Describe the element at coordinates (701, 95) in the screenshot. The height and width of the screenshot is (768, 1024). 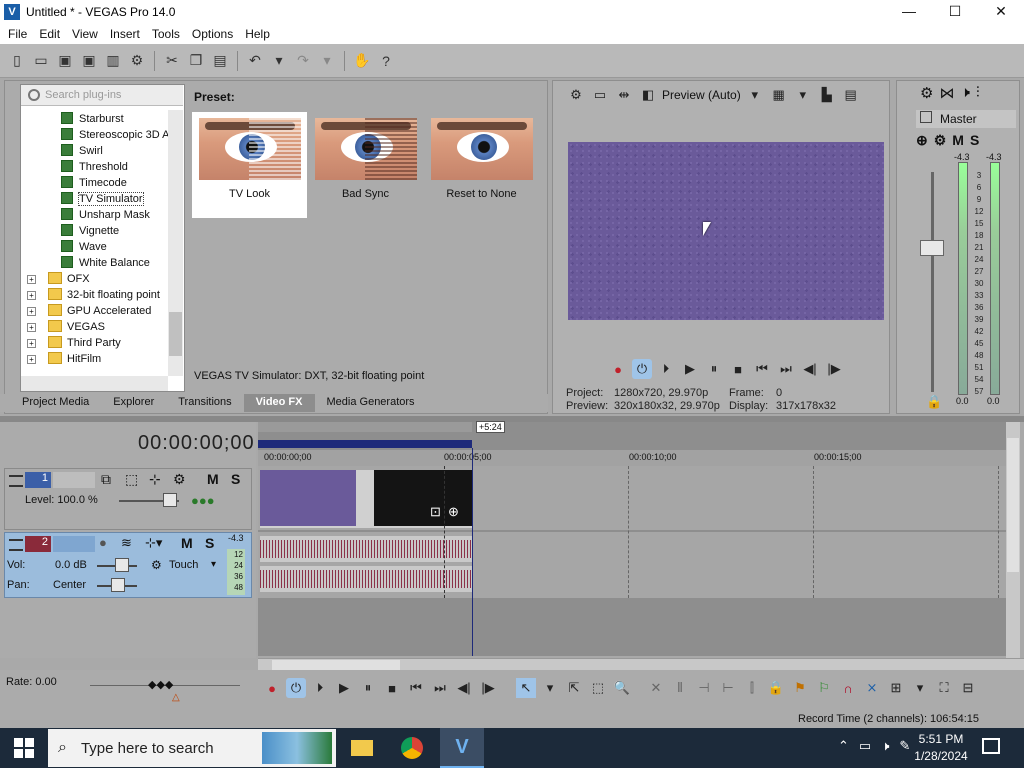
I see `preview-quality-dropdown: Preview (Auto)` at that location.